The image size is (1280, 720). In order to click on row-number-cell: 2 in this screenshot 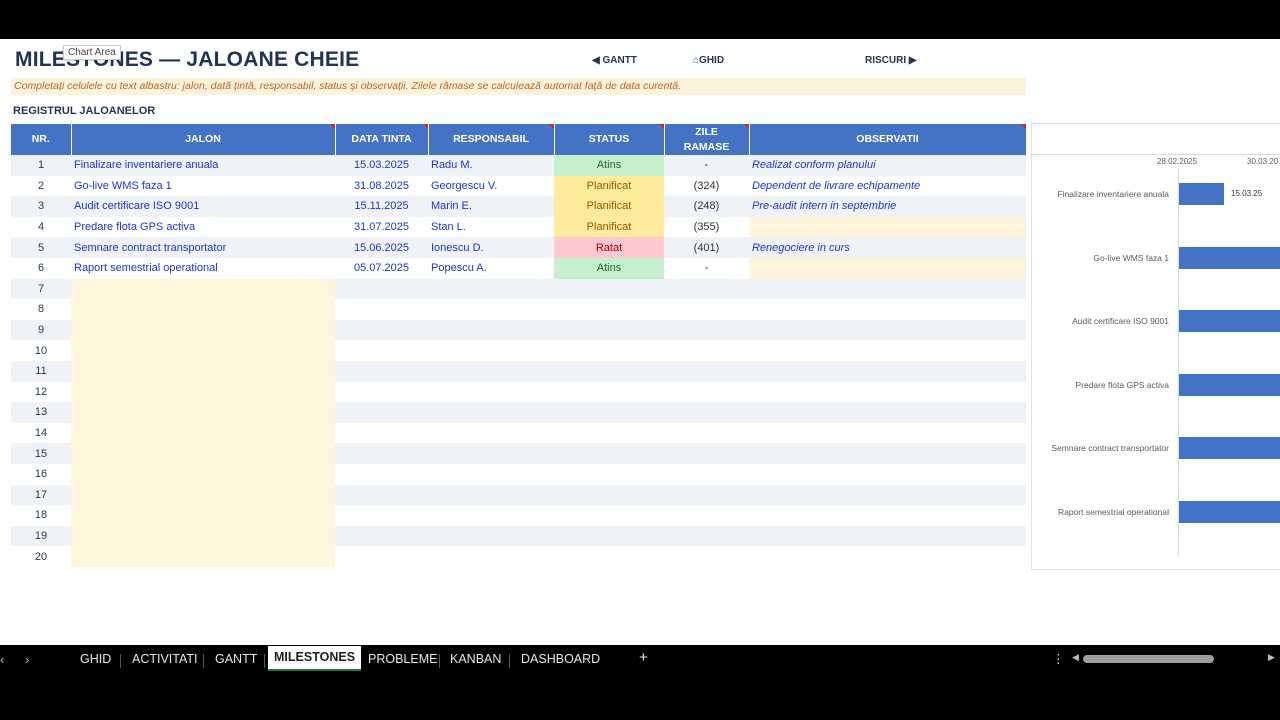, I will do `click(41, 186)`.